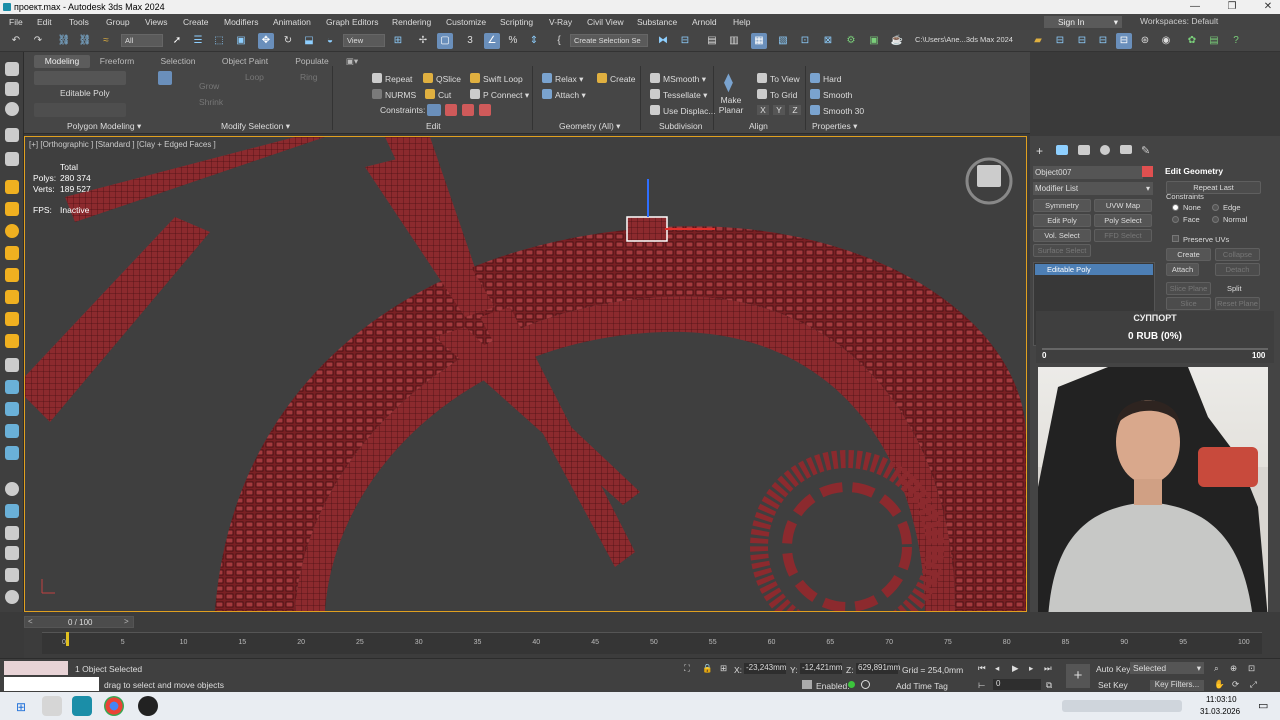 Image resolution: width=1280 pixels, height=720 pixels. Describe the element at coordinates (874, 41) in the screenshot. I see `rendered-frame-window-icon: ▣` at that location.